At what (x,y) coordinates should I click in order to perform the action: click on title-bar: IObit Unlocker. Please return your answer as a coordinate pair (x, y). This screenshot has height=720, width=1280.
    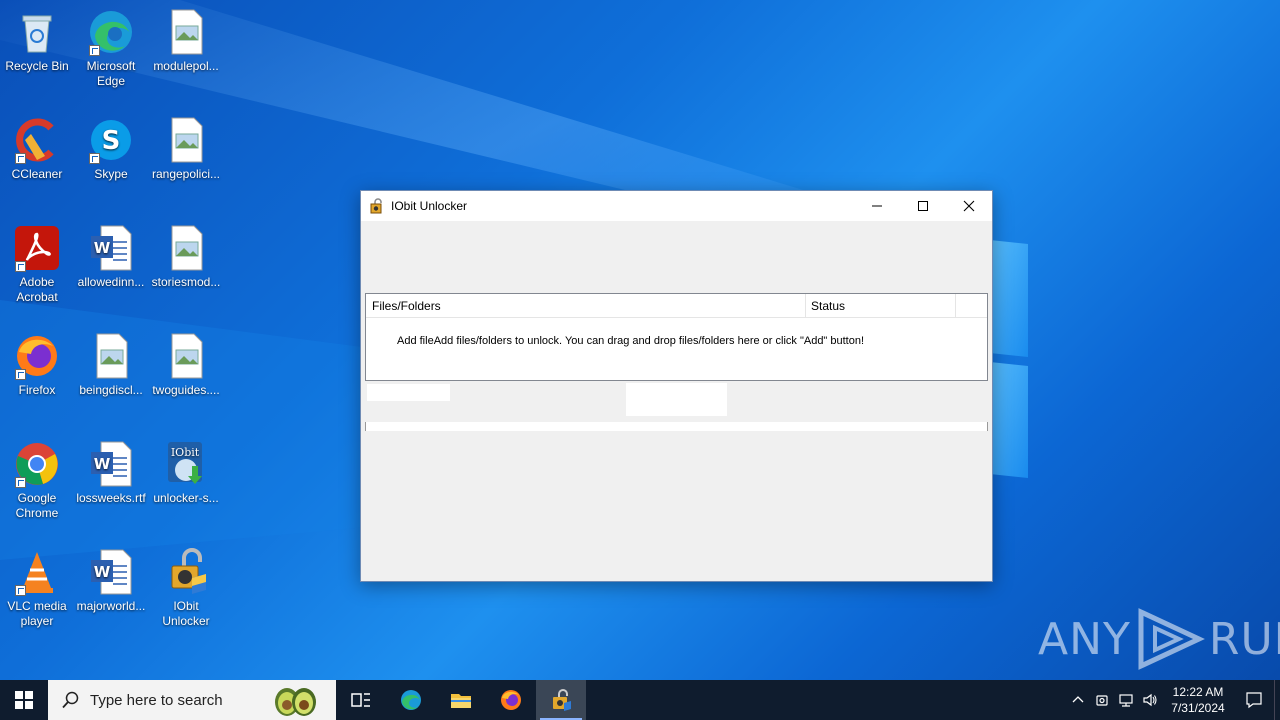
    Looking at the image, I should click on (676, 206).